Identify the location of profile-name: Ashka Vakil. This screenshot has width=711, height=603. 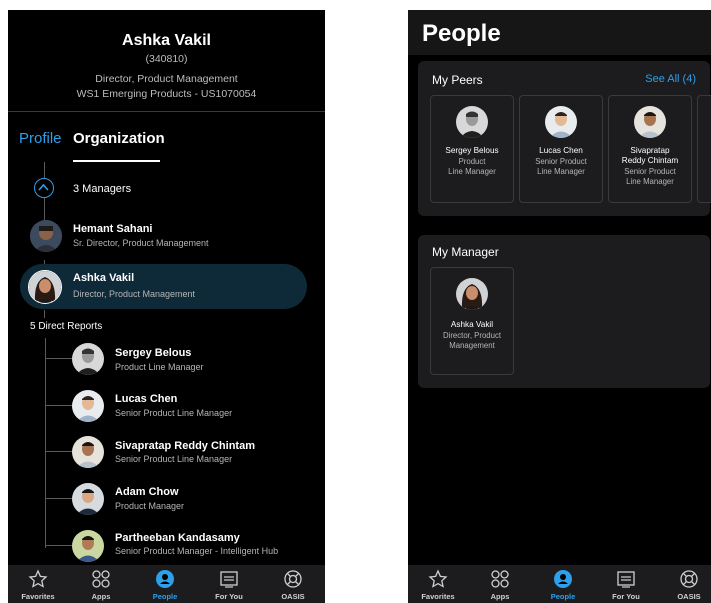
(166, 40).